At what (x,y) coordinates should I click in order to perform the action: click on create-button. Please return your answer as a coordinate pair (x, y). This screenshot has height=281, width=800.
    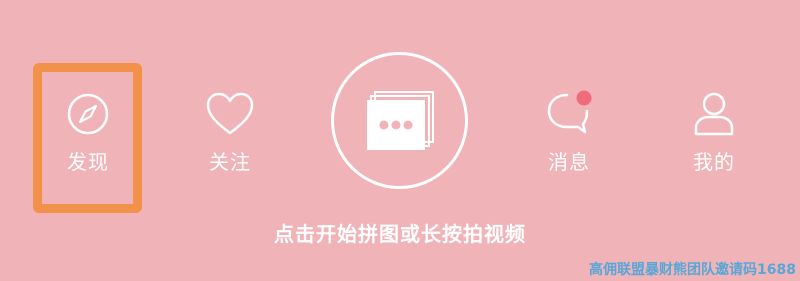
    Looking at the image, I should click on (399, 120).